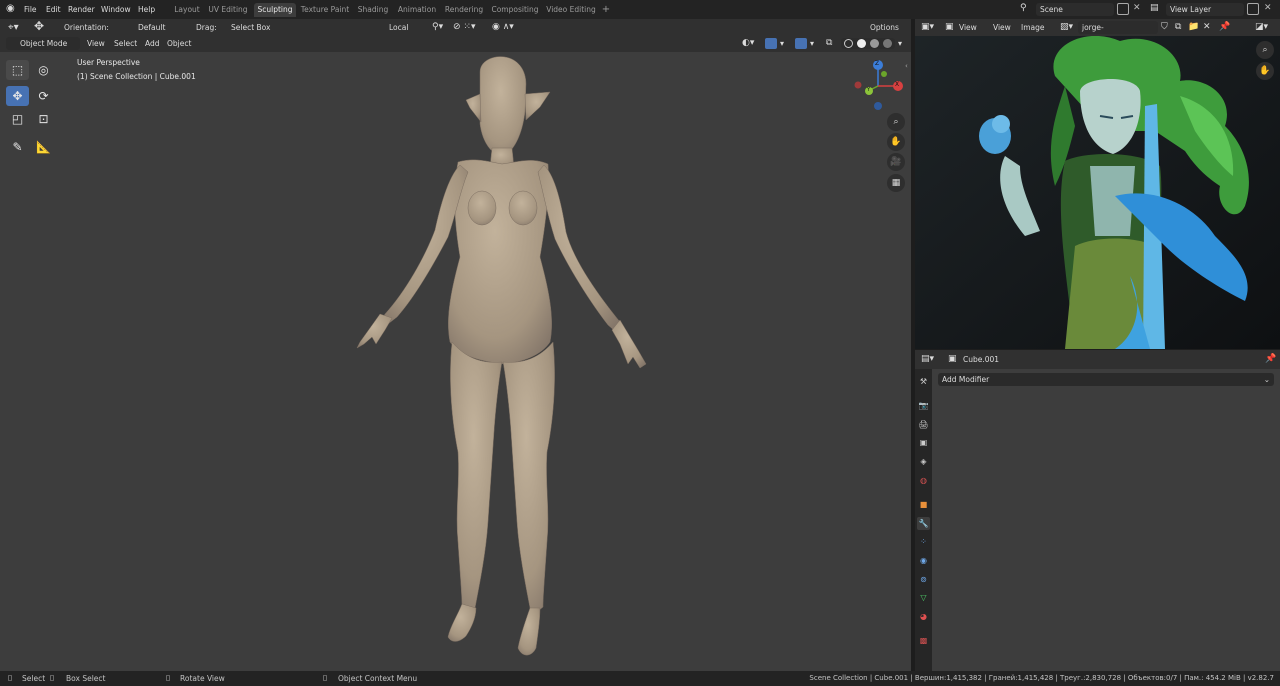 This screenshot has height=686, width=1280. What do you see at coordinates (896, 162) in the screenshot?
I see `camera-icon: 🎥` at bounding box center [896, 162].